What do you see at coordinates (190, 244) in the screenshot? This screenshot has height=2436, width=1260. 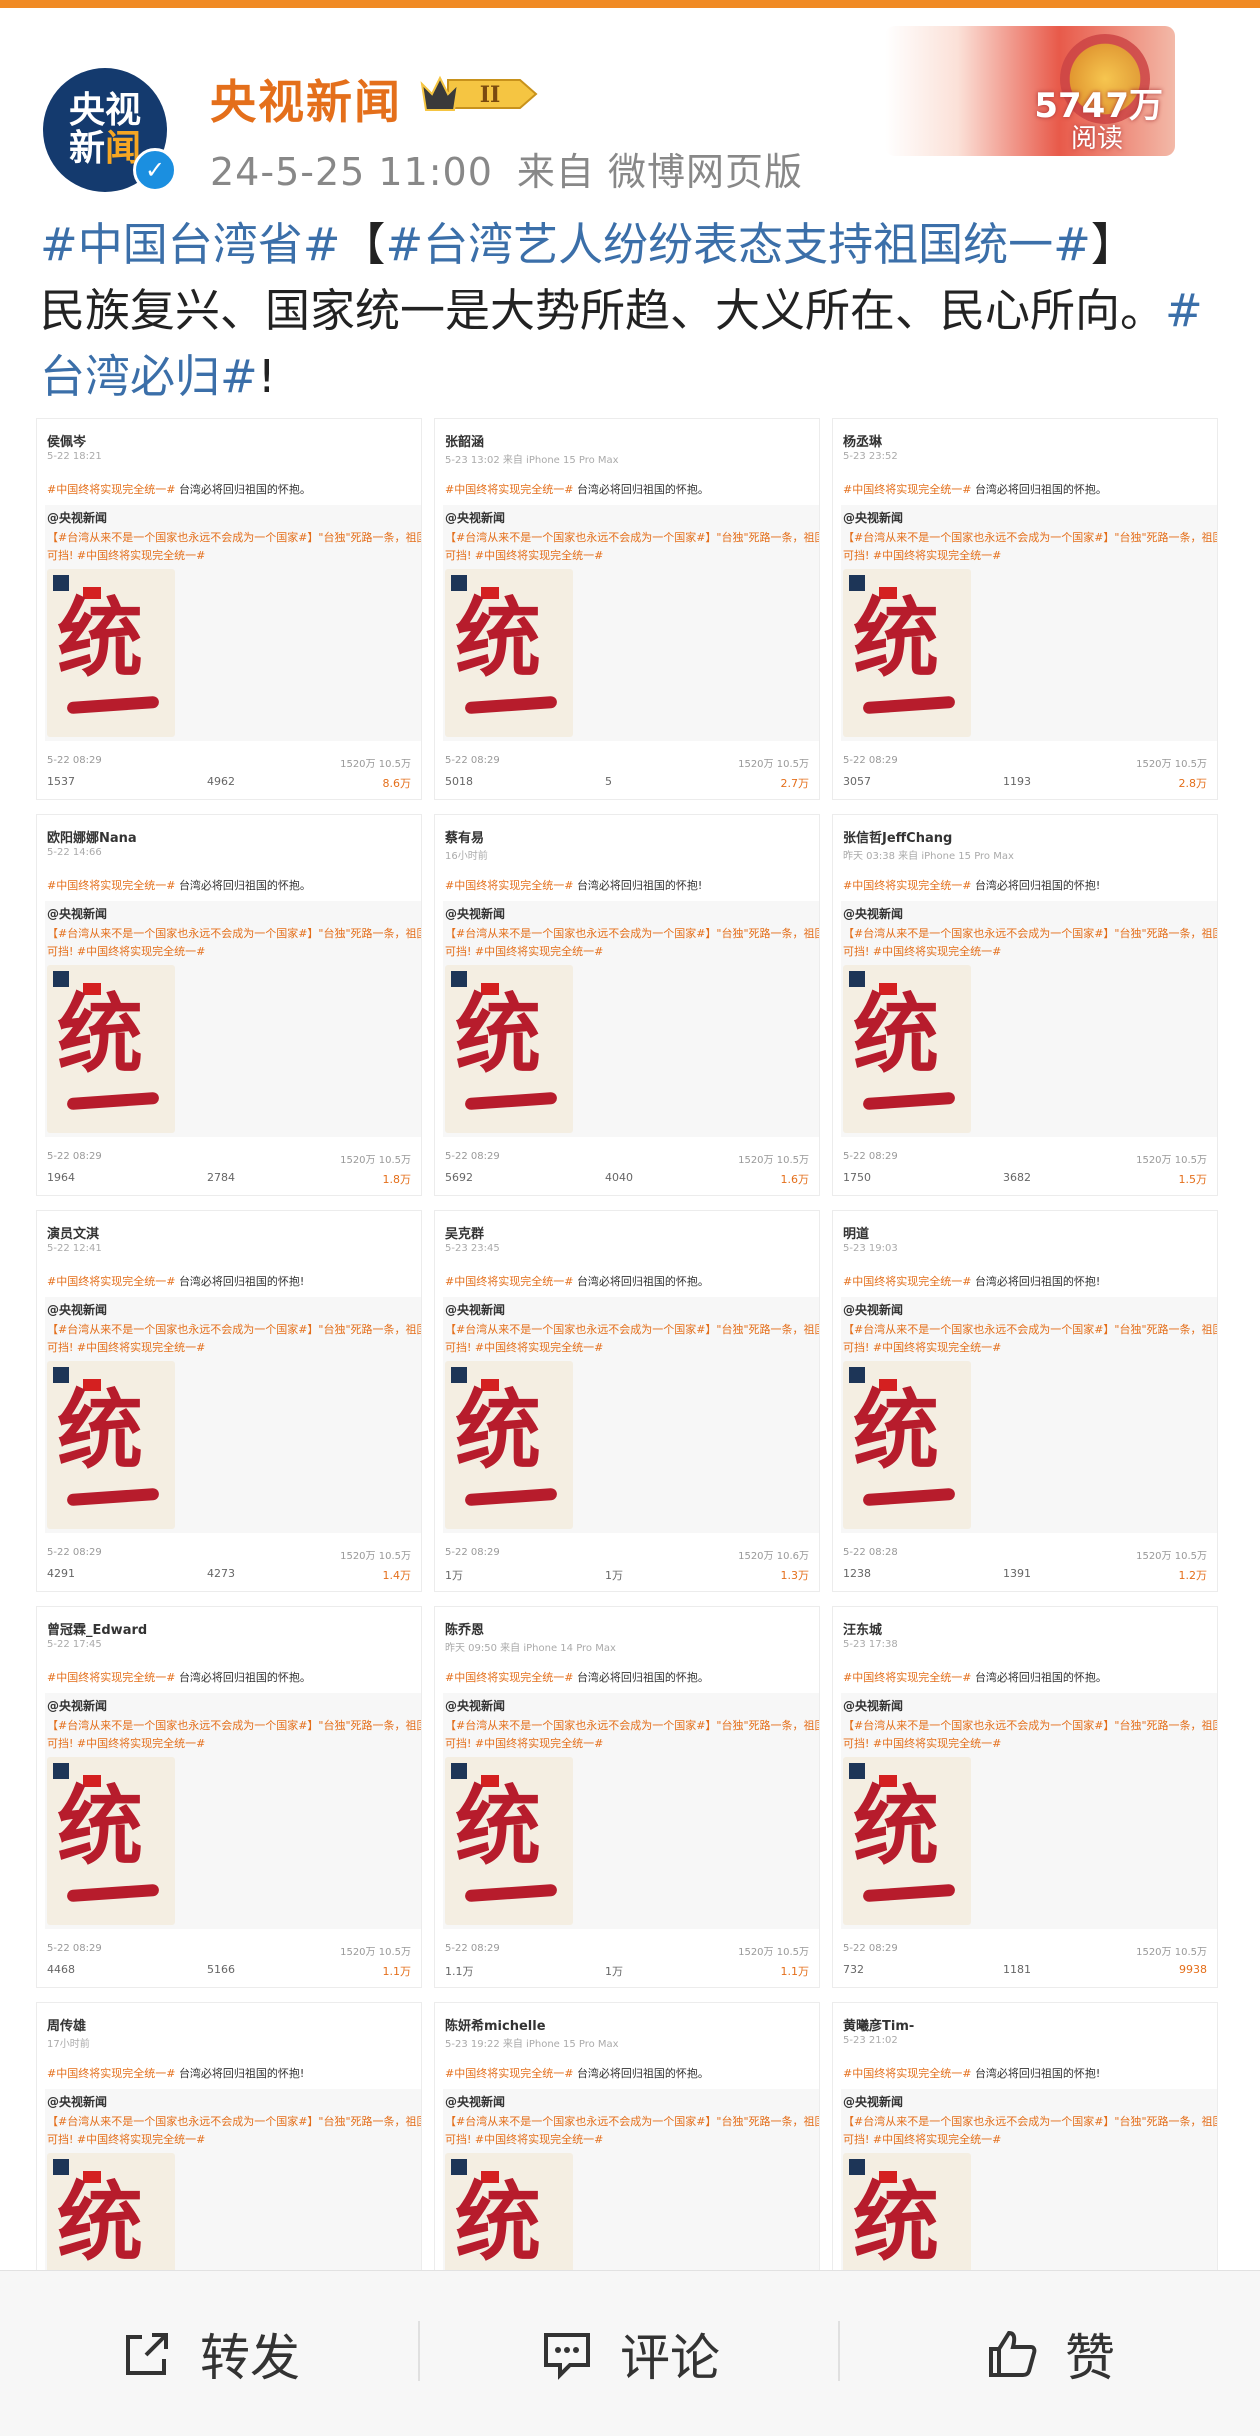 I see `hashtag-link: #中国台湾省#` at bounding box center [190, 244].